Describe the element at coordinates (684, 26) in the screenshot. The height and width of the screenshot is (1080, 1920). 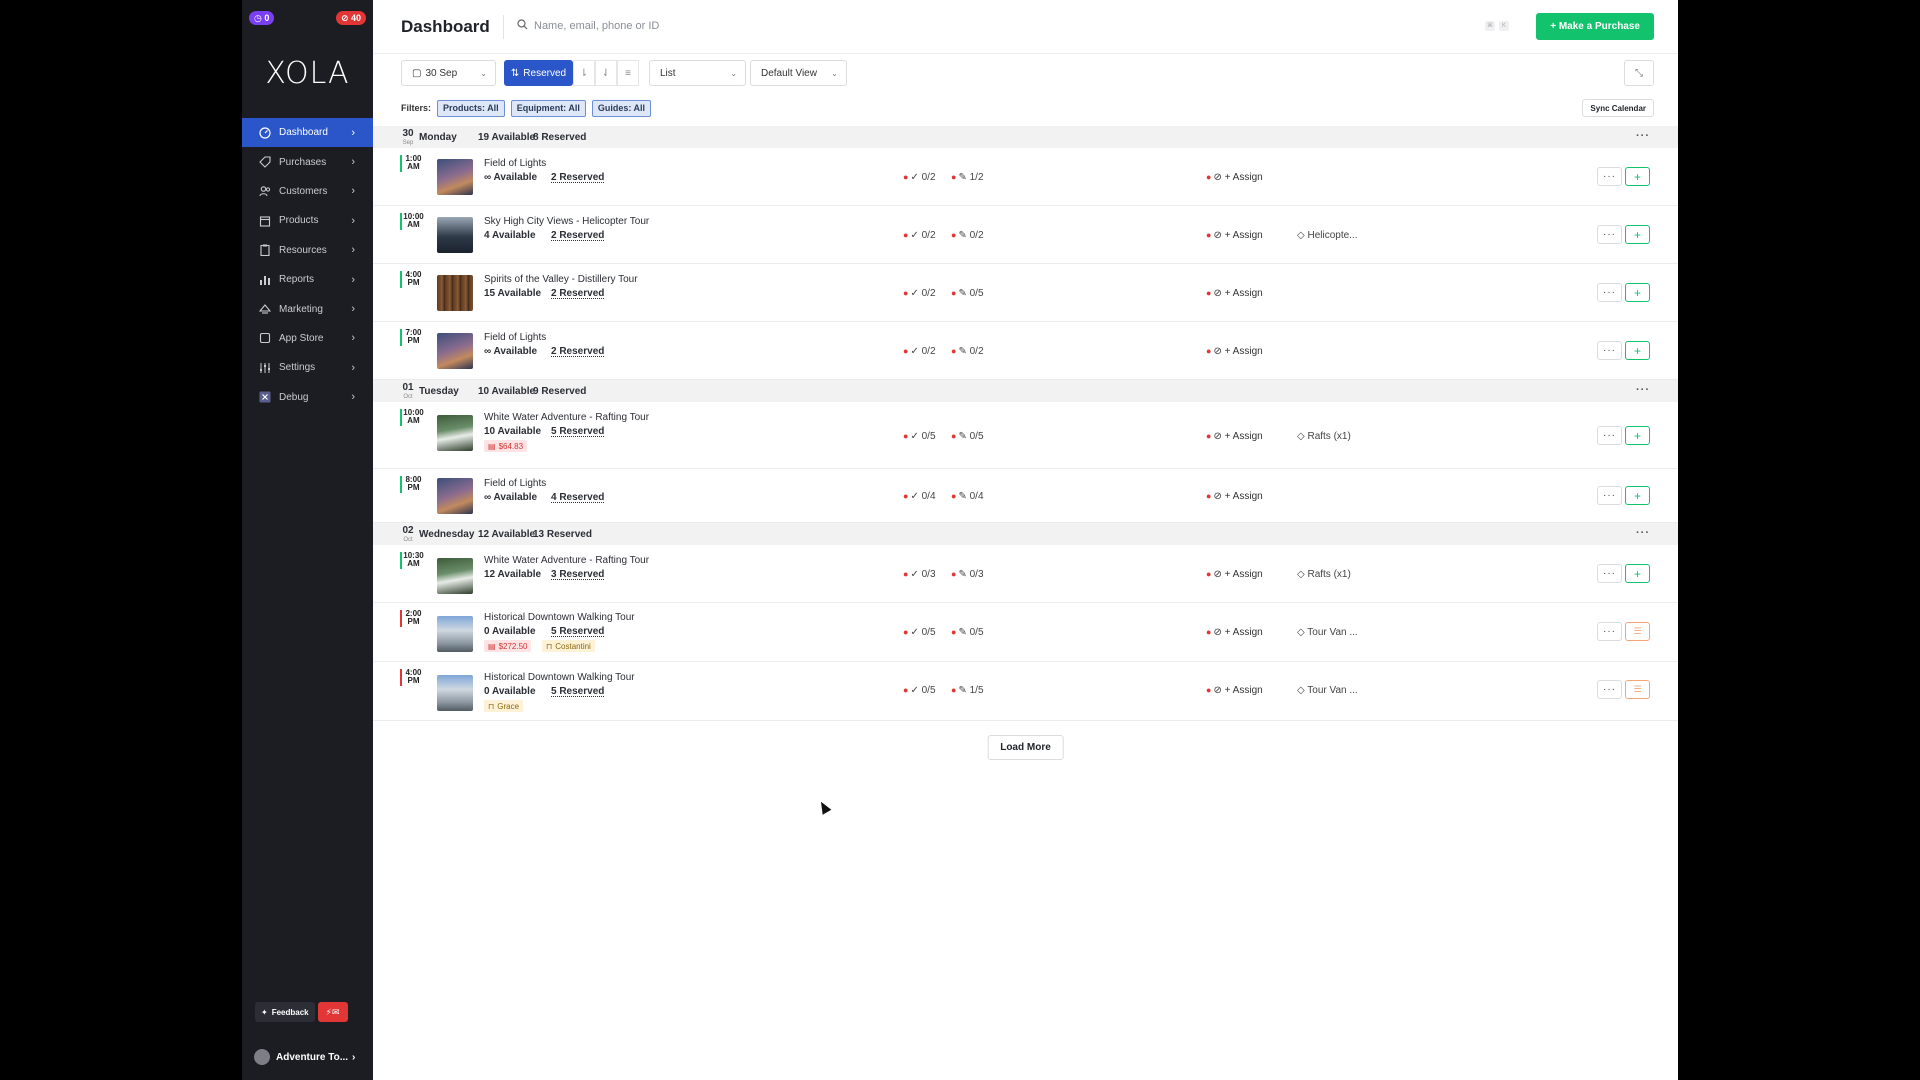
I see `search-input` at that location.